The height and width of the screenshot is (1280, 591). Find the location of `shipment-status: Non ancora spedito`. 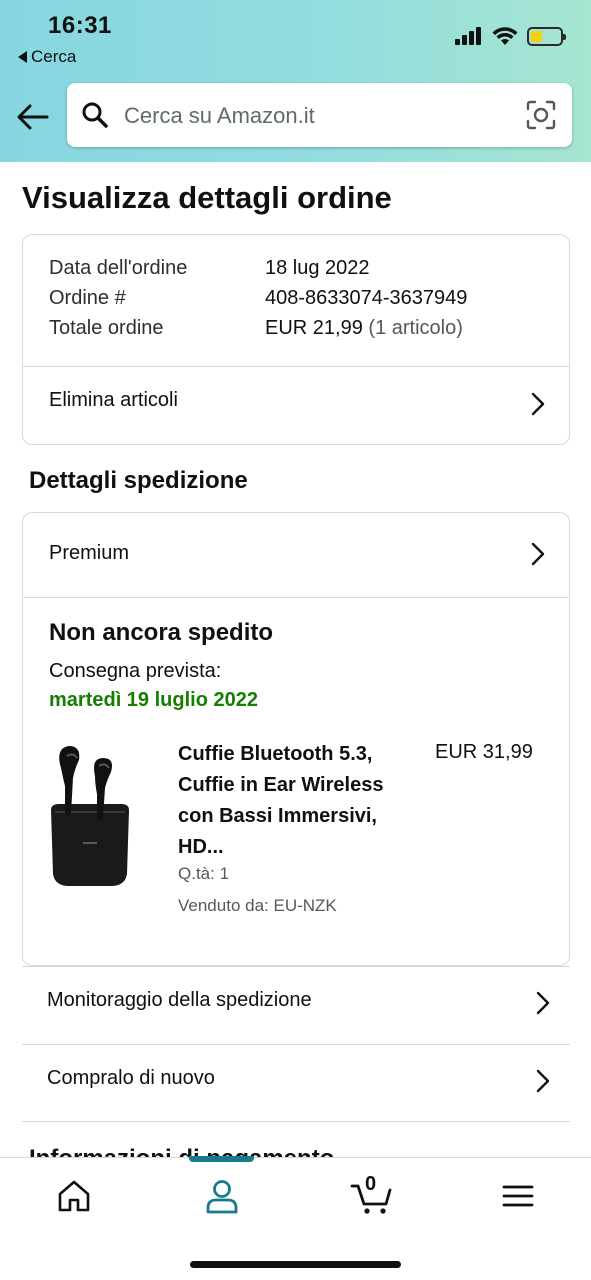

shipment-status: Non ancora spedito is located at coordinates (161, 632).